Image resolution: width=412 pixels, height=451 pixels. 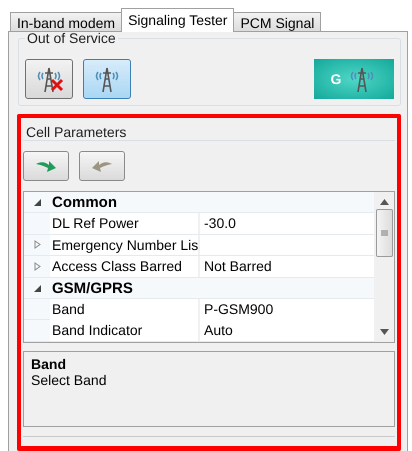 I want to click on group-title: Cell Parameters, so click(x=209, y=132).